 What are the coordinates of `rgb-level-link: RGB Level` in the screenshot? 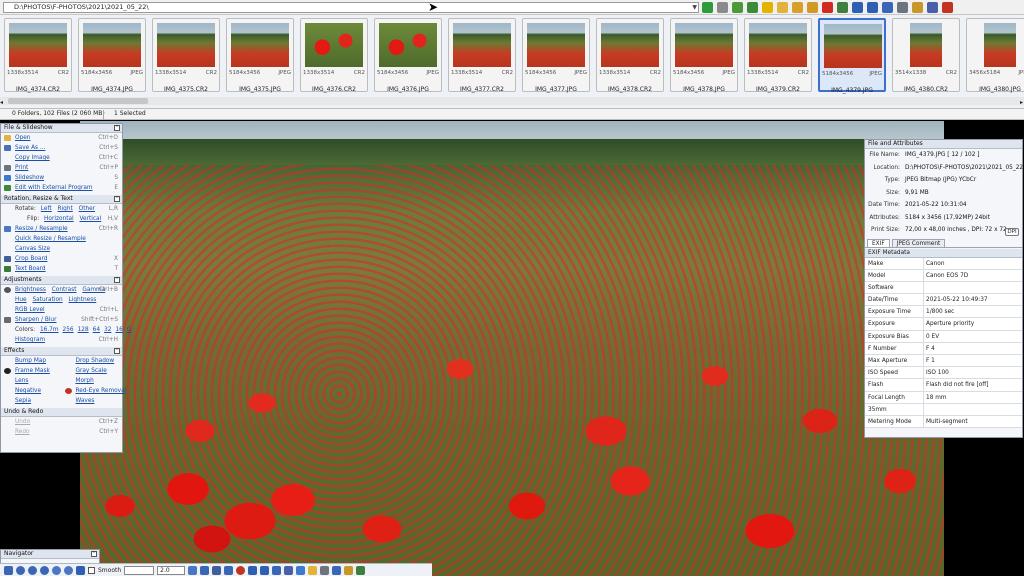 It's located at (30, 310).